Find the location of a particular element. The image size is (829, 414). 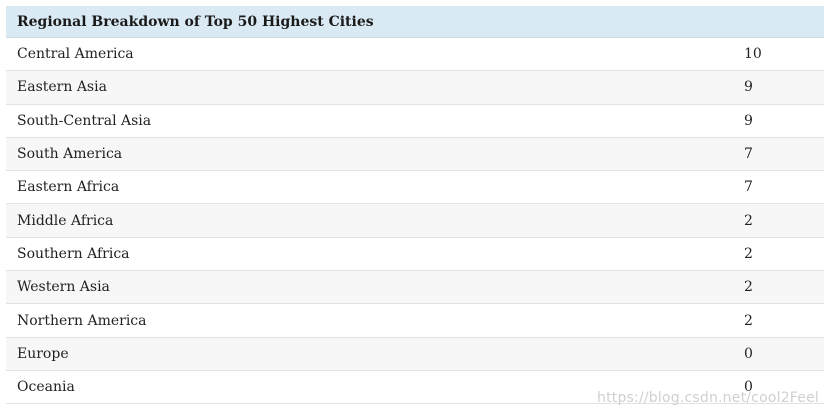

table-row: Middle Africa 2 is located at coordinates (415, 221).